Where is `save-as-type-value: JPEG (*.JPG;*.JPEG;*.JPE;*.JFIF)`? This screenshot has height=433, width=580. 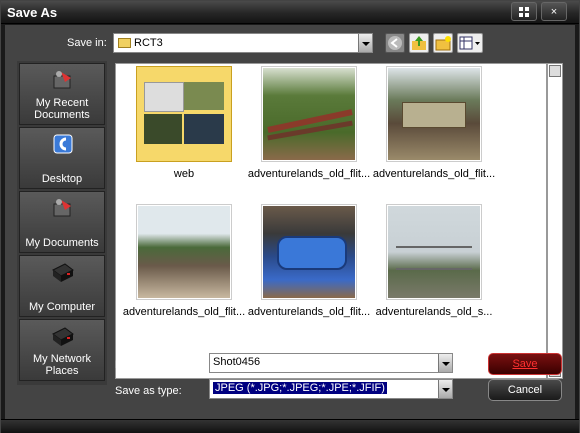
save-as-type-value: JPEG (*.JPG;*.JPEG;*.JPE;*.JFIF) is located at coordinates (300, 388).